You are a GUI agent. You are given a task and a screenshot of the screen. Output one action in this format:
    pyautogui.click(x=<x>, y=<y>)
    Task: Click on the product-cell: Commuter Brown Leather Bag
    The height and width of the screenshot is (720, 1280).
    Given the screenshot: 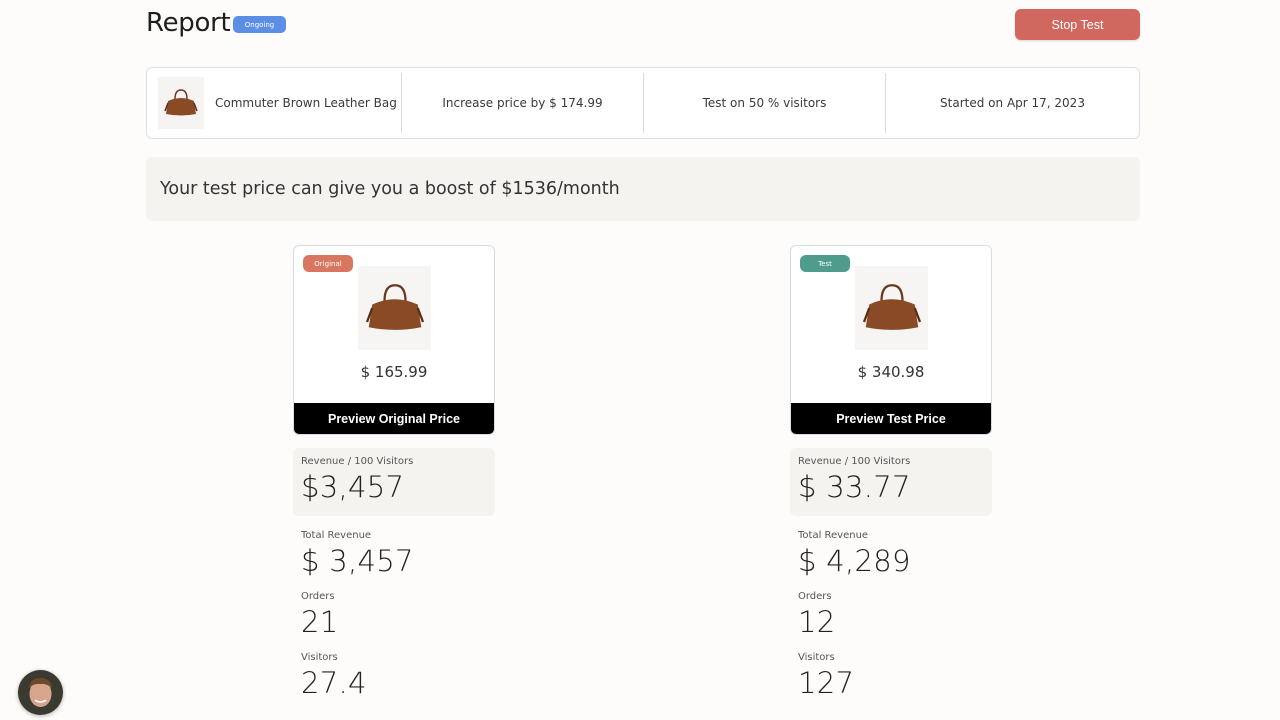 What is the action you would take?
    pyautogui.click(x=274, y=103)
    